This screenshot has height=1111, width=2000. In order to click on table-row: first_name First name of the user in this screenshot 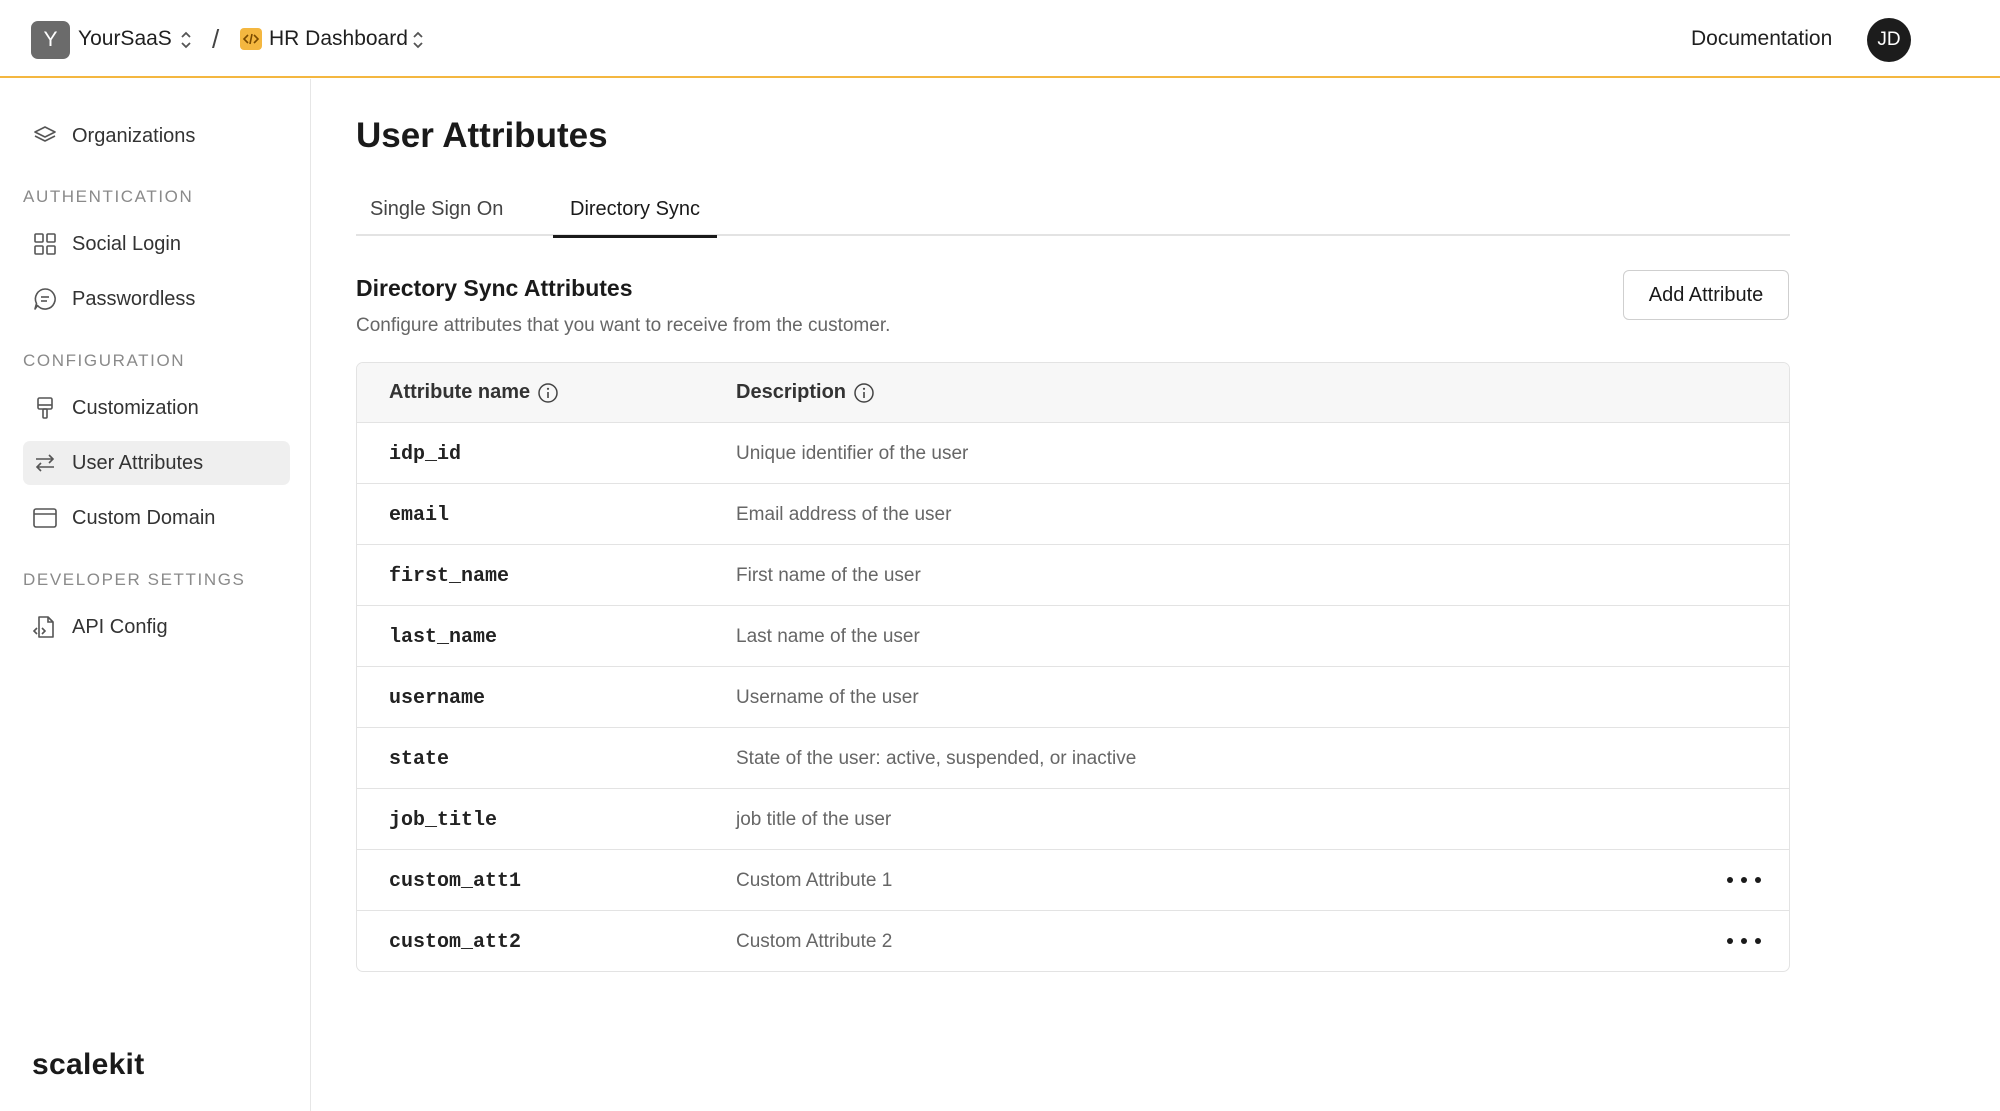, I will do `click(1073, 575)`.